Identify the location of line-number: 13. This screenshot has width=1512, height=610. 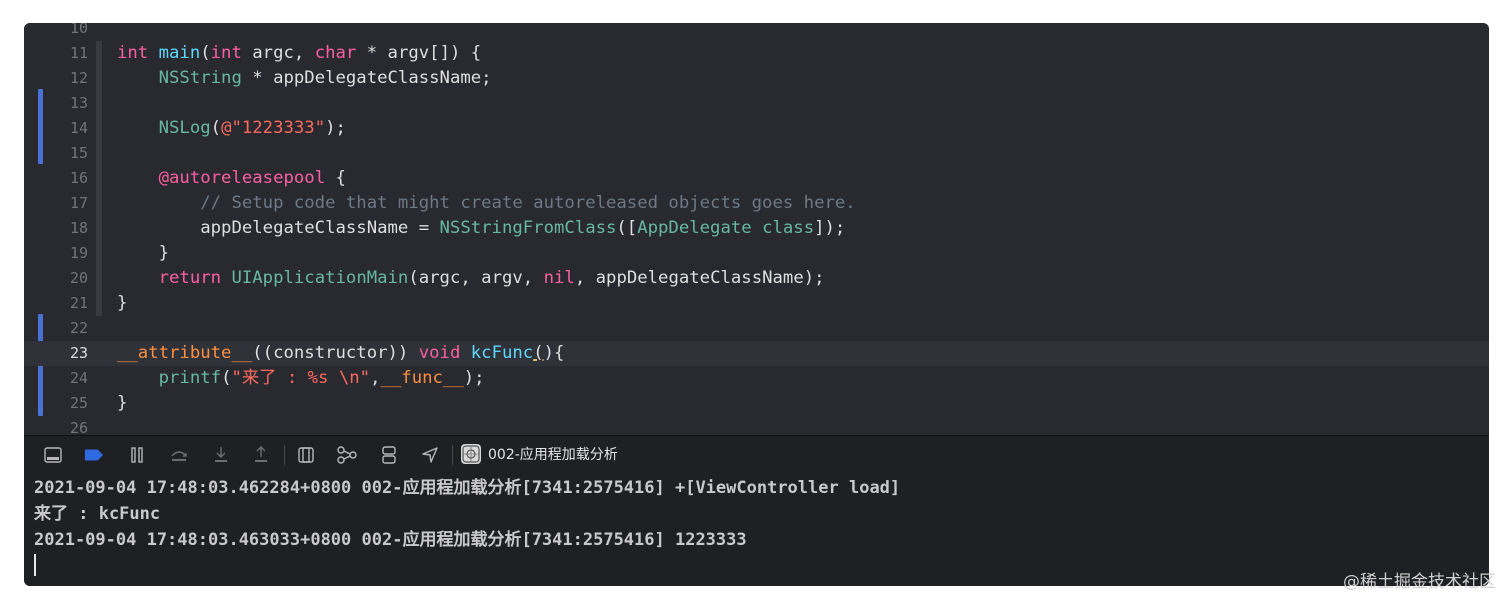
(70, 103).